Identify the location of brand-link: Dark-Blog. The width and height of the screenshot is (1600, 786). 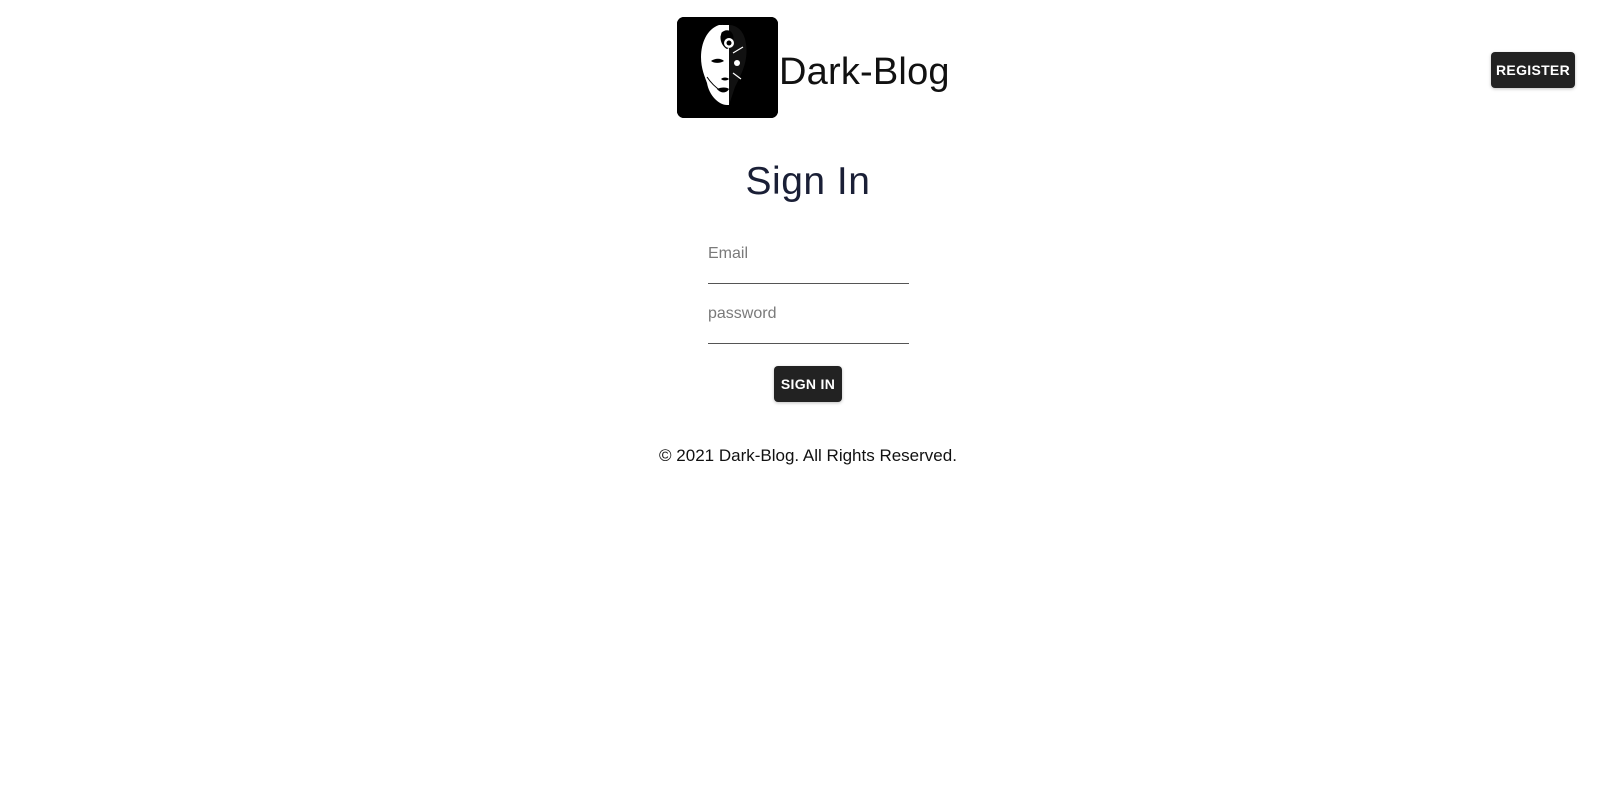
(813, 67).